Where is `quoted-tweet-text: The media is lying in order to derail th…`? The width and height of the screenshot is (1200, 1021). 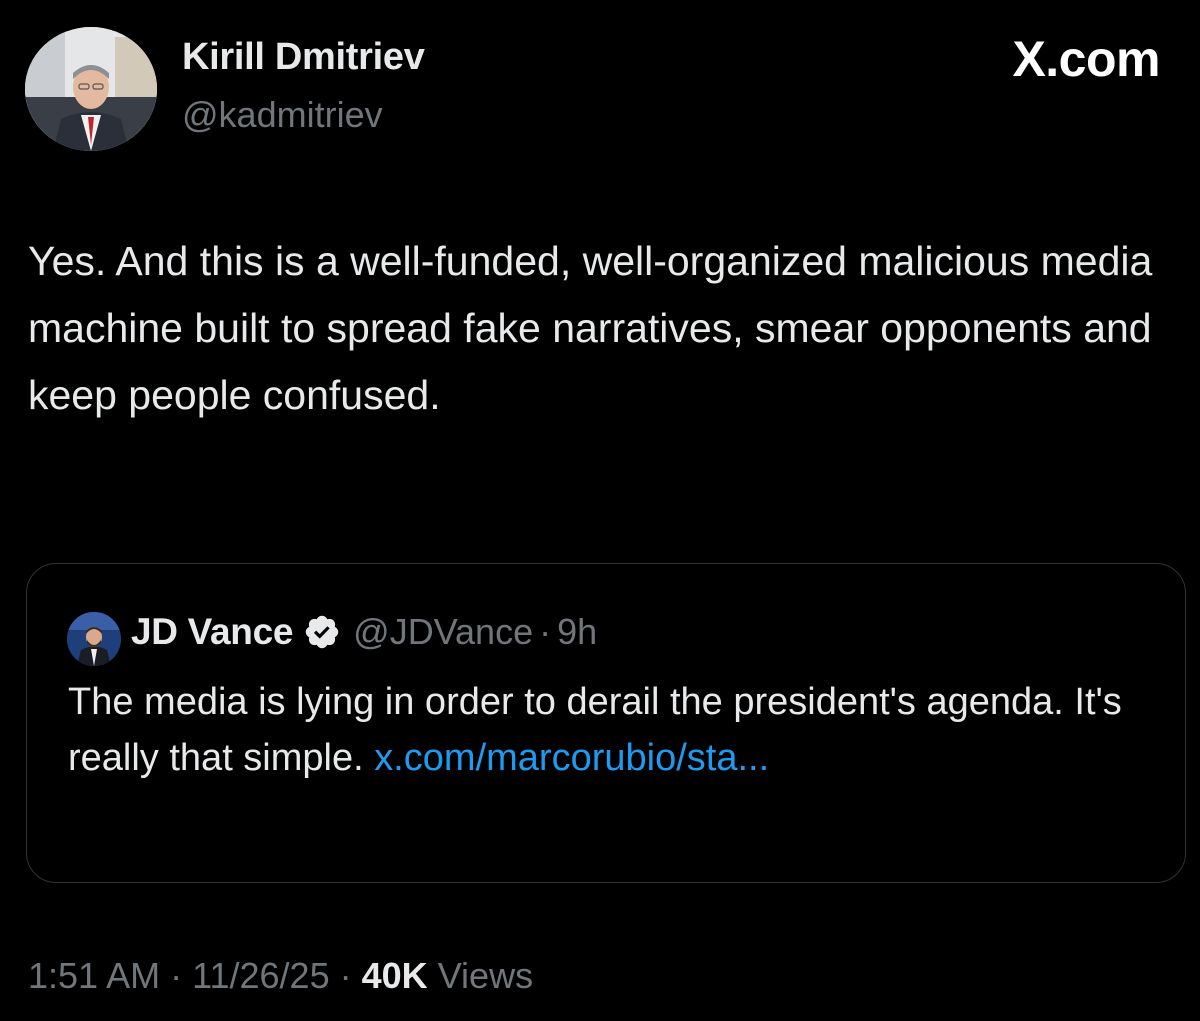
quoted-tweet-text: The media is lying in order to derail th… is located at coordinates (608, 730).